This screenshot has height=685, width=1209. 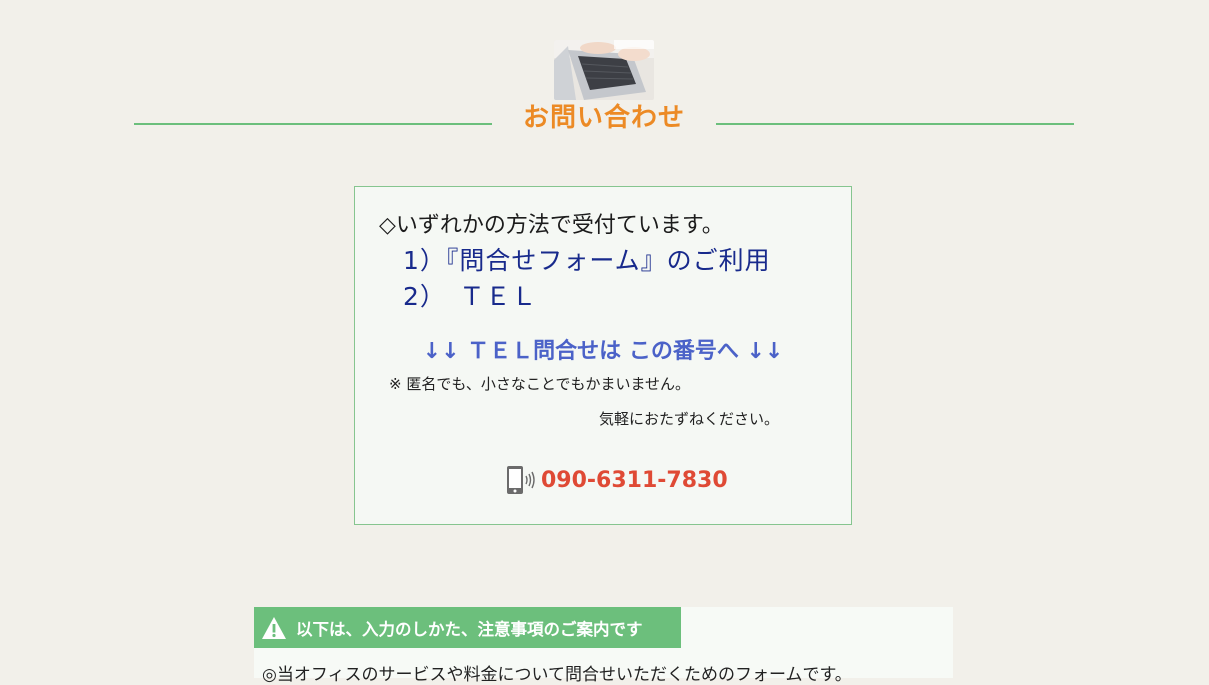 What do you see at coordinates (603, 351) in the screenshot?
I see `tel-heading: ↓↓ ＴＥＬ問合せは この番号へ ↓↓` at bounding box center [603, 351].